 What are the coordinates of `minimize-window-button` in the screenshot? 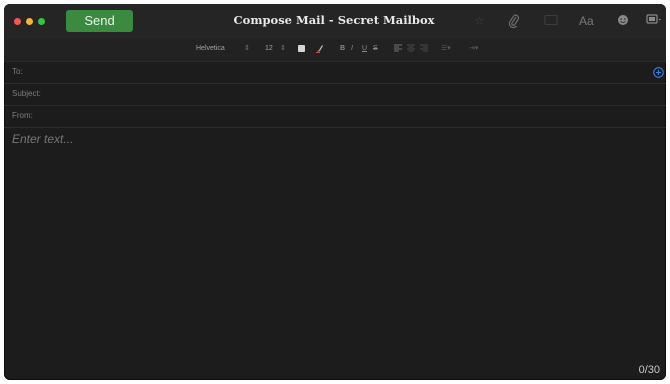 It's located at (29, 21).